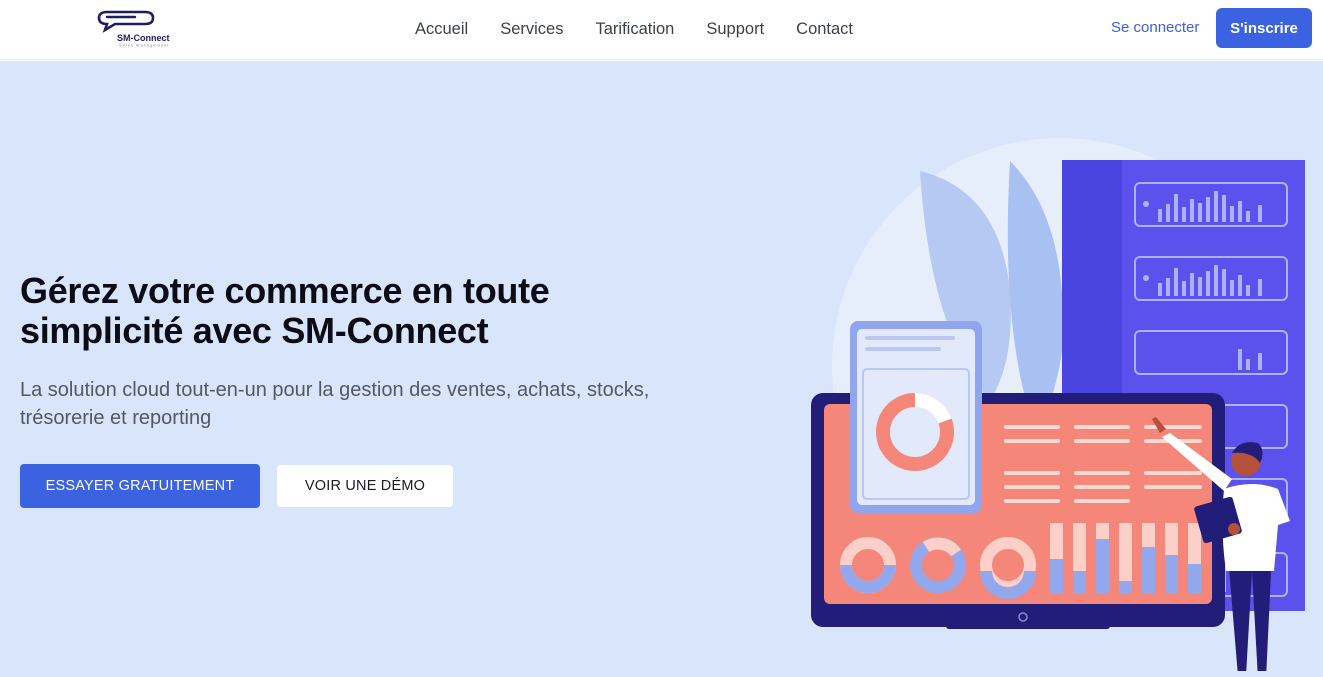 The image size is (1323, 677). Describe the element at coordinates (140, 486) in the screenshot. I see `free-trial-button: ESSAYER GRATUITEMENT` at that location.